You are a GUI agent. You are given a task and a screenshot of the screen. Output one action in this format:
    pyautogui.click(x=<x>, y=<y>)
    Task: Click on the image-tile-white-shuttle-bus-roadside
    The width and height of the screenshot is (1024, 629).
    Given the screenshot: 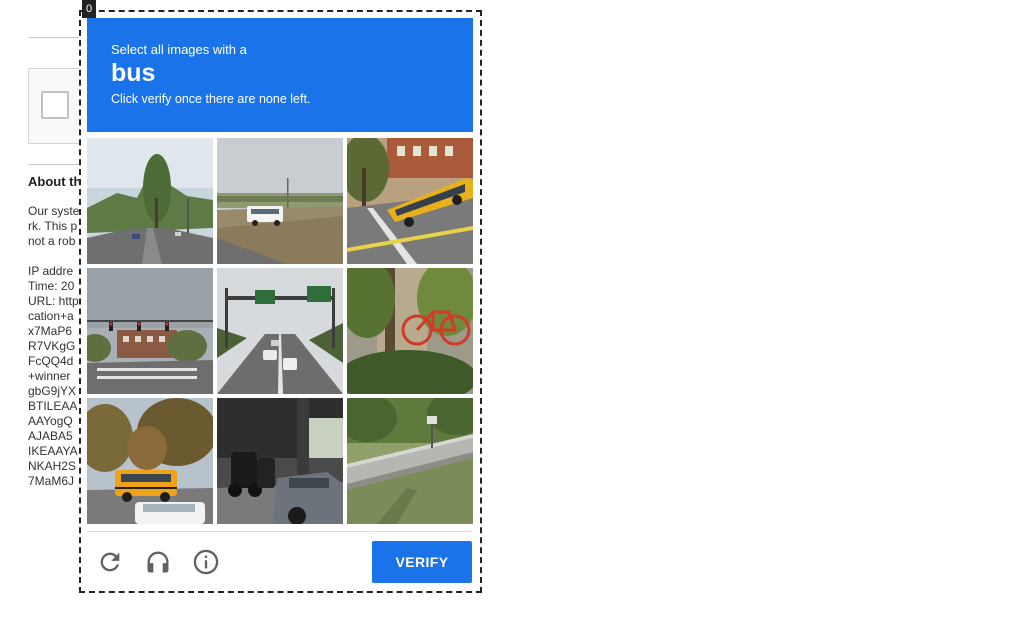 What is the action you would take?
    pyautogui.click(x=280, y=201)
    